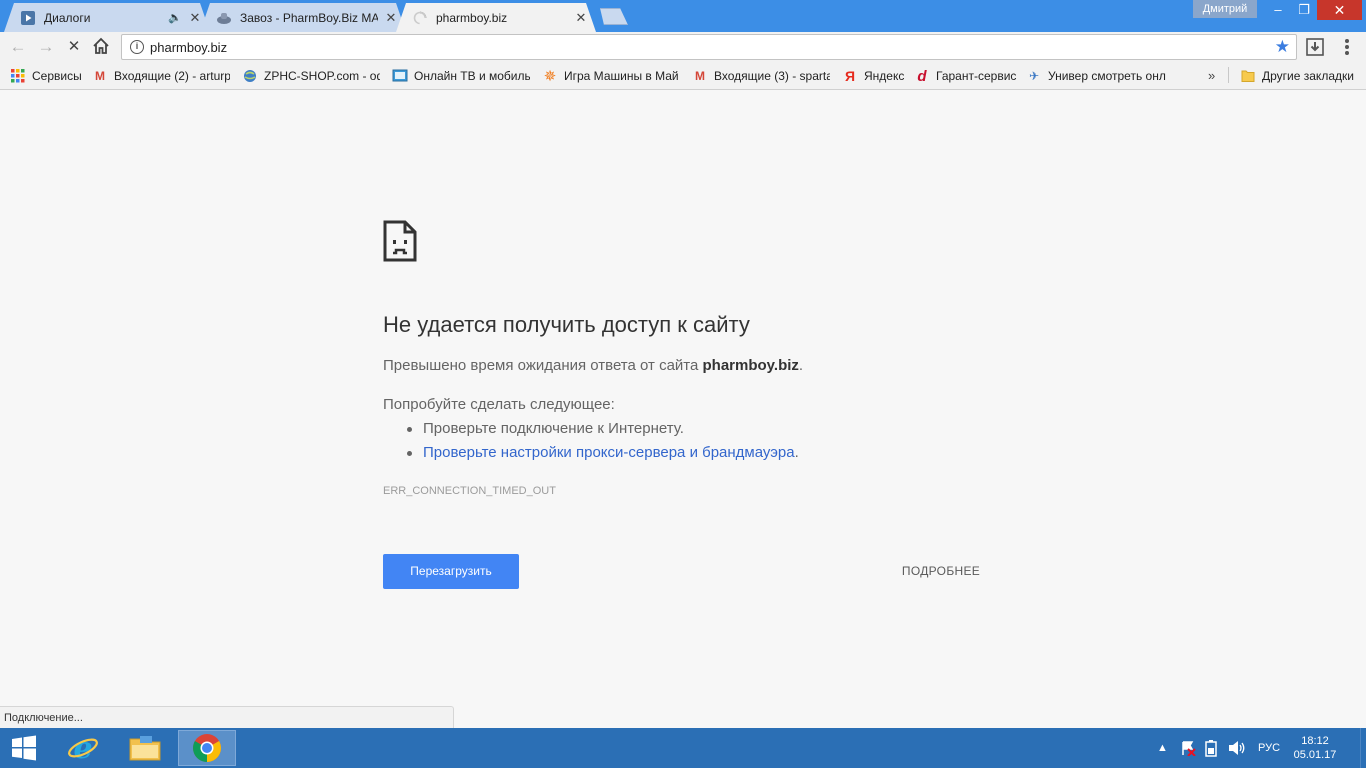  Describe the element at coordinates (750, 365) in the screenshot. I see `error-host: pharmboy.biz` at that location.